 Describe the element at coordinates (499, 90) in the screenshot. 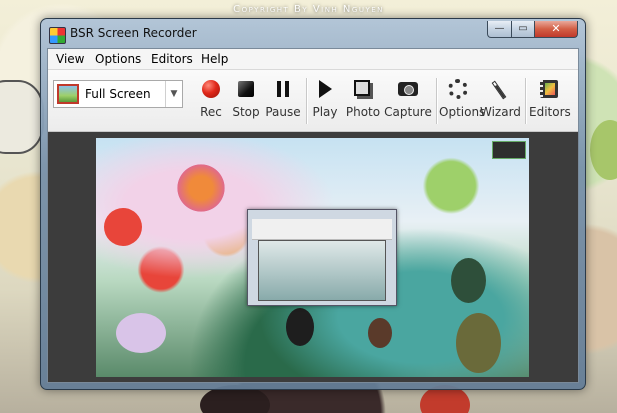

I see `wand-icon` at that location.